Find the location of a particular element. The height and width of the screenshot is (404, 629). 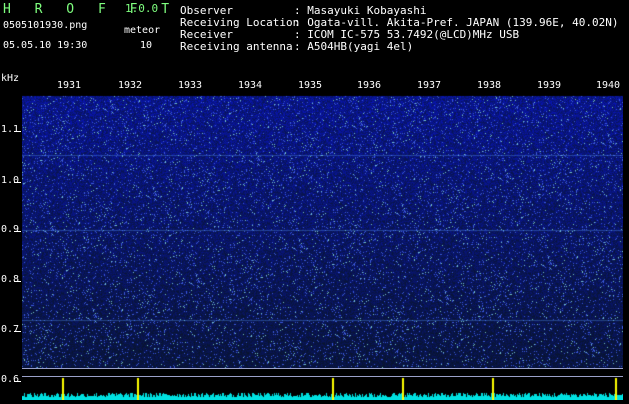

time-label-1936: 1936 is located at coordinates (369, 85).